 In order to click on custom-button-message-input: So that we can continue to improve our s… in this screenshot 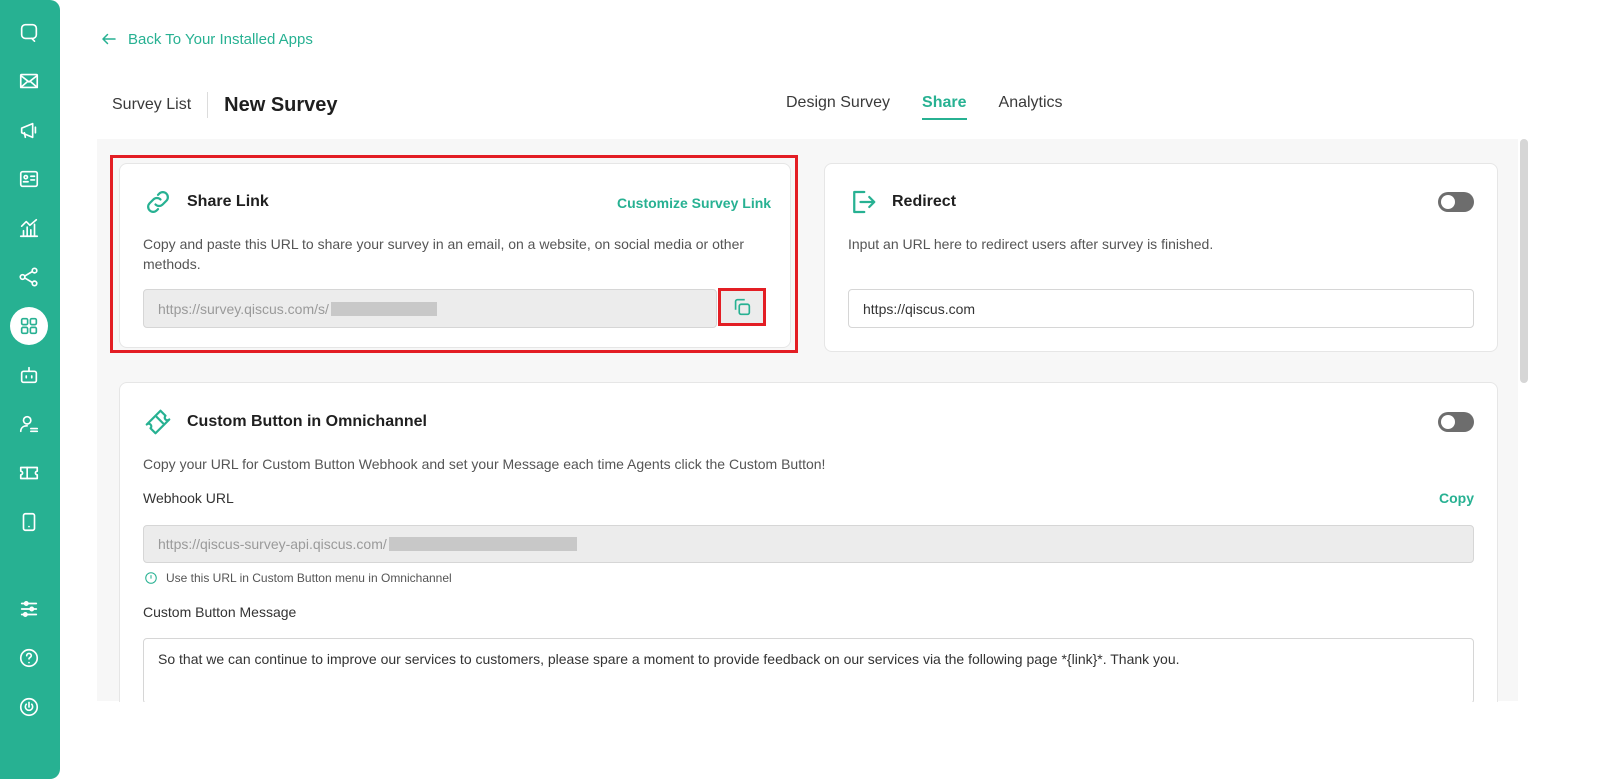, I will do `click(808, 671)`.